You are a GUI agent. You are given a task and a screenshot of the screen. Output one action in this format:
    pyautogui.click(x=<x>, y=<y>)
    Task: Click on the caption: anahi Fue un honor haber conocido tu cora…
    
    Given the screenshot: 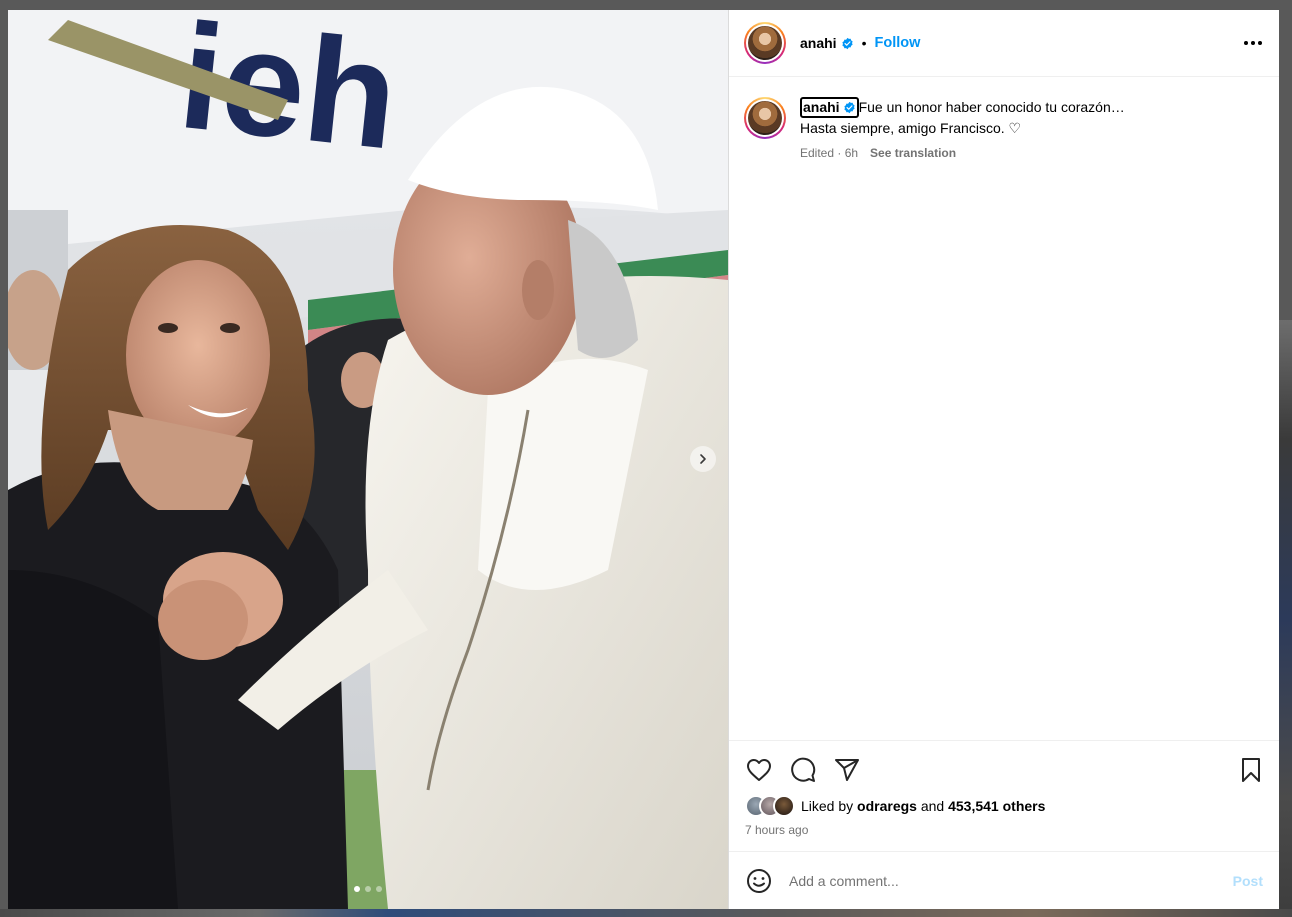 What is the action you would take?
    pyautogui.click(x=1004, y=130)
    